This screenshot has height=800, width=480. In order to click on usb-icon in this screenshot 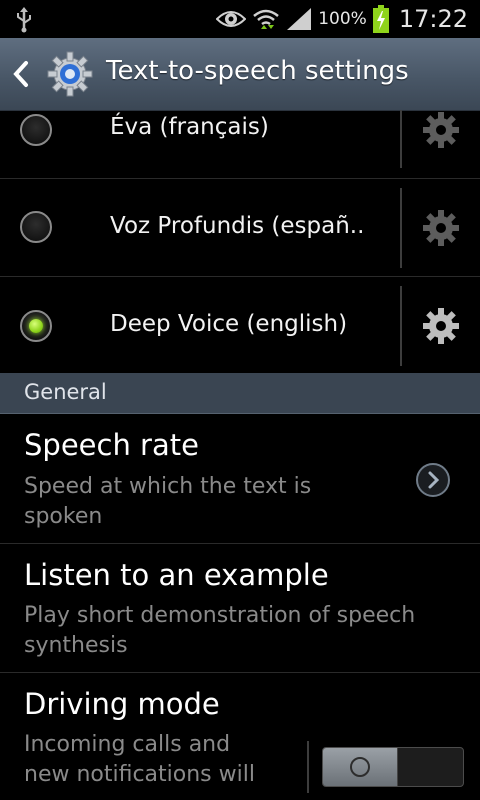, I will do `click(24, 20)`.